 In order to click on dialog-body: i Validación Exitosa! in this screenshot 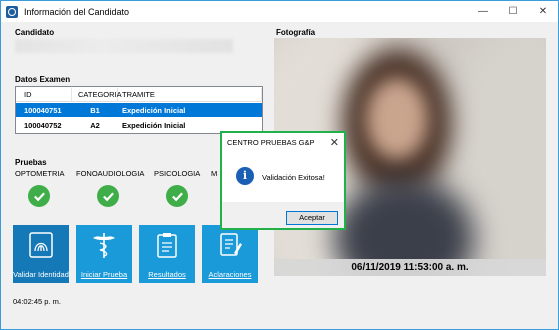, I will do `click(283, 177)`.